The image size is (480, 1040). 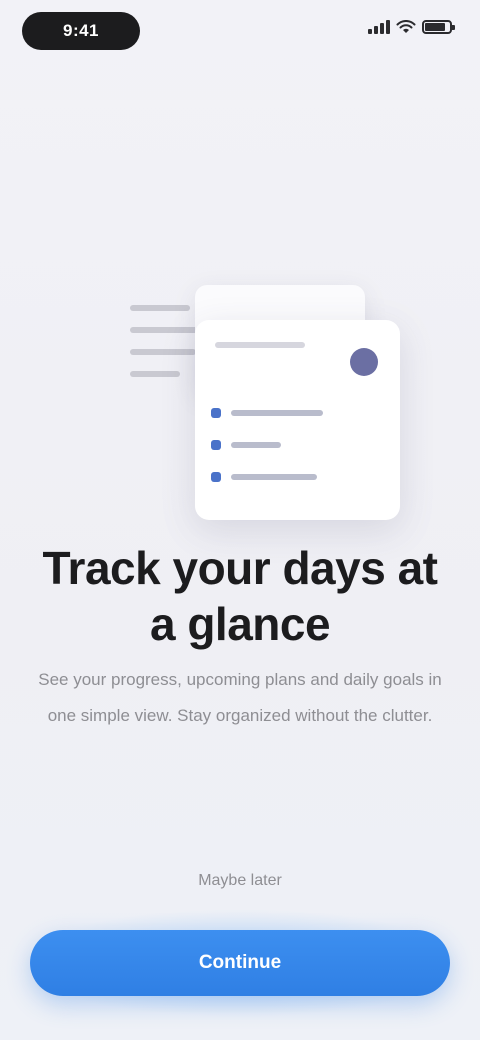 What do you see at coordinates (240, 963) in the screenshot?
I see `continue-button: Continue` at bounding box center [240, 963].